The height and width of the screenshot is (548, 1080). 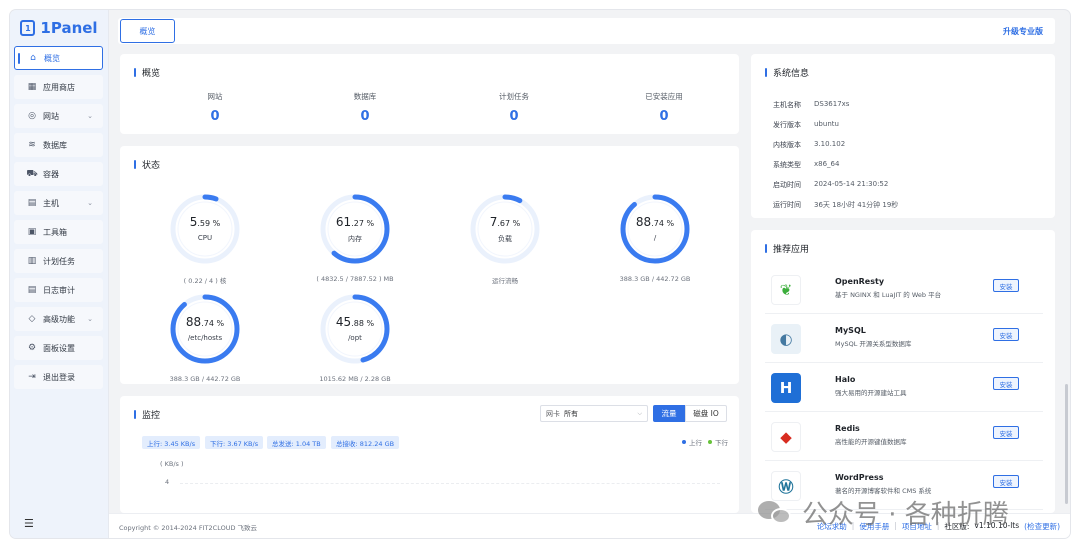 What do you see at coordinates (586, 31) in the screenshot?
I see `top-bar: 概览 升级专业版` at bounding box center [586, 31].